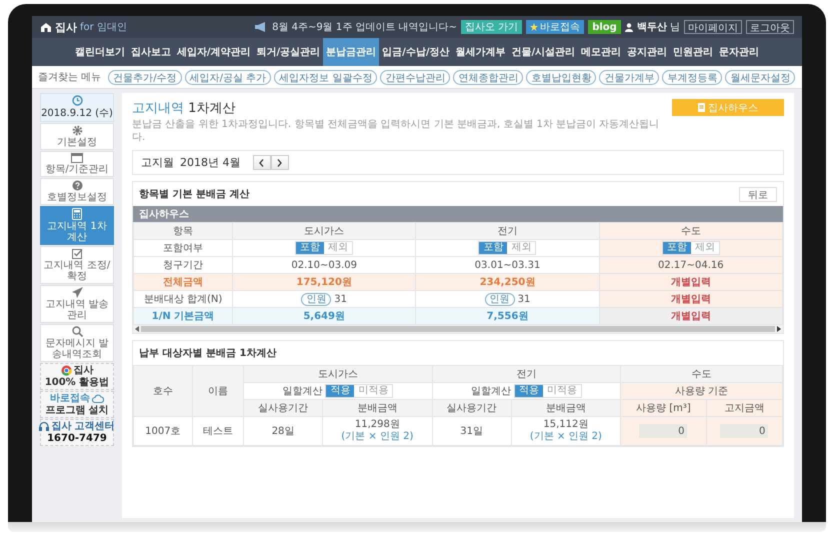  I want to click on favorite-link: 호별납입현황, so click(561, 77).